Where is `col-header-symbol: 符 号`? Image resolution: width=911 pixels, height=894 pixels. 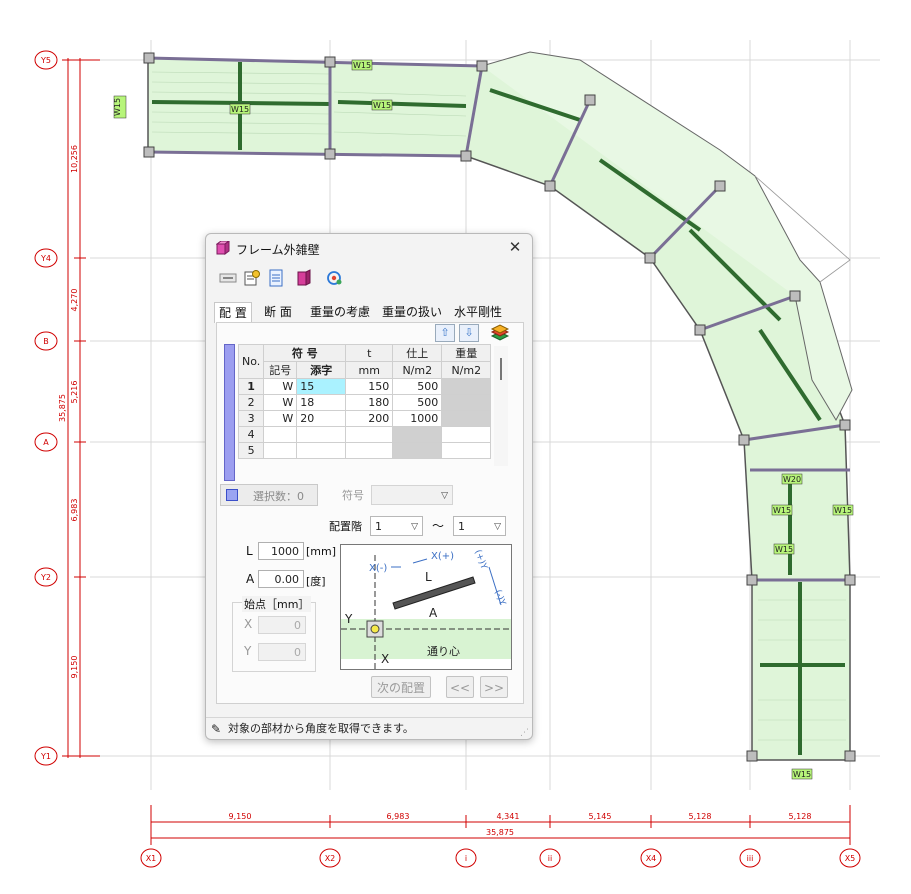 col-header-symbol: 符 号 is located at coordinates (305, 353).